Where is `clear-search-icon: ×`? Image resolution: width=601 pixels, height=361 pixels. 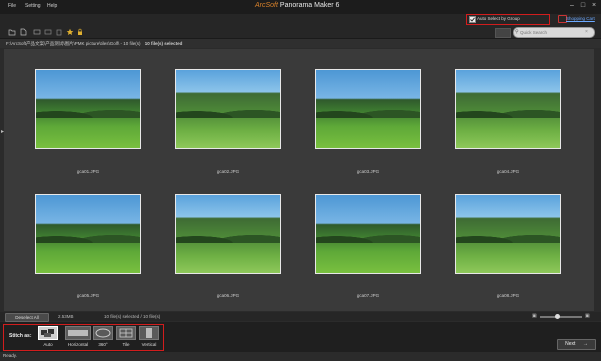 clear-search-icon: × is located at coordinates (586, 32).